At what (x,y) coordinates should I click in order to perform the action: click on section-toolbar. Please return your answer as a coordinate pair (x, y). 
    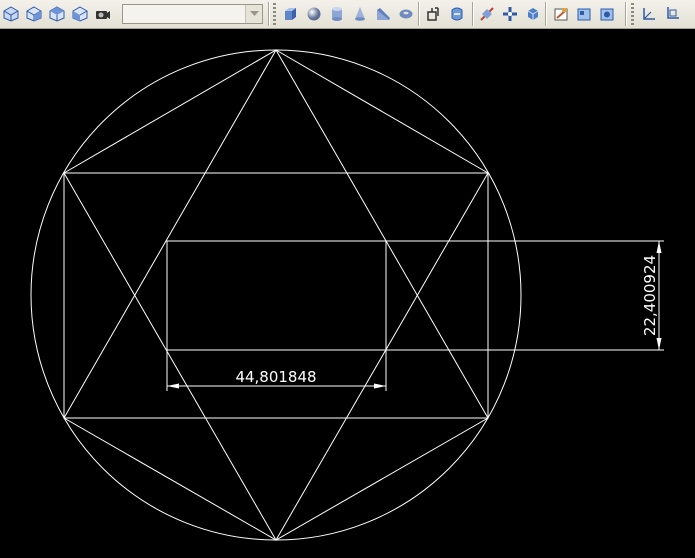
    Looking at the image, I should click on (510, 14).